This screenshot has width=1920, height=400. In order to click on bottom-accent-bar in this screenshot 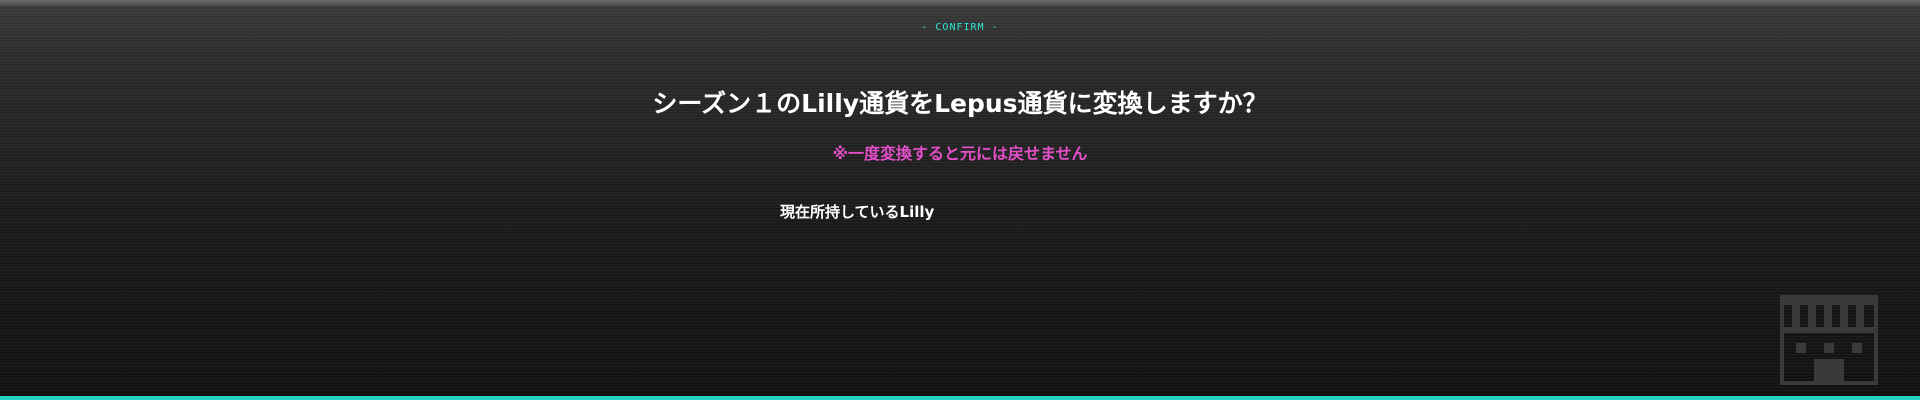, I will do `click(960, 398)`.